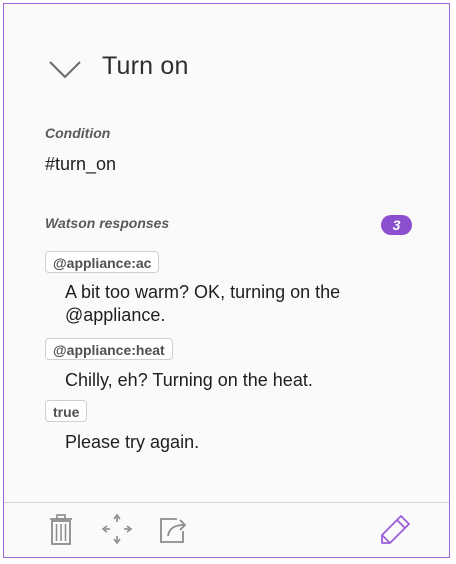  Describe the element at coordinates (132, 442) in the screenshot. I see `response-text: Please try again.` at that location.